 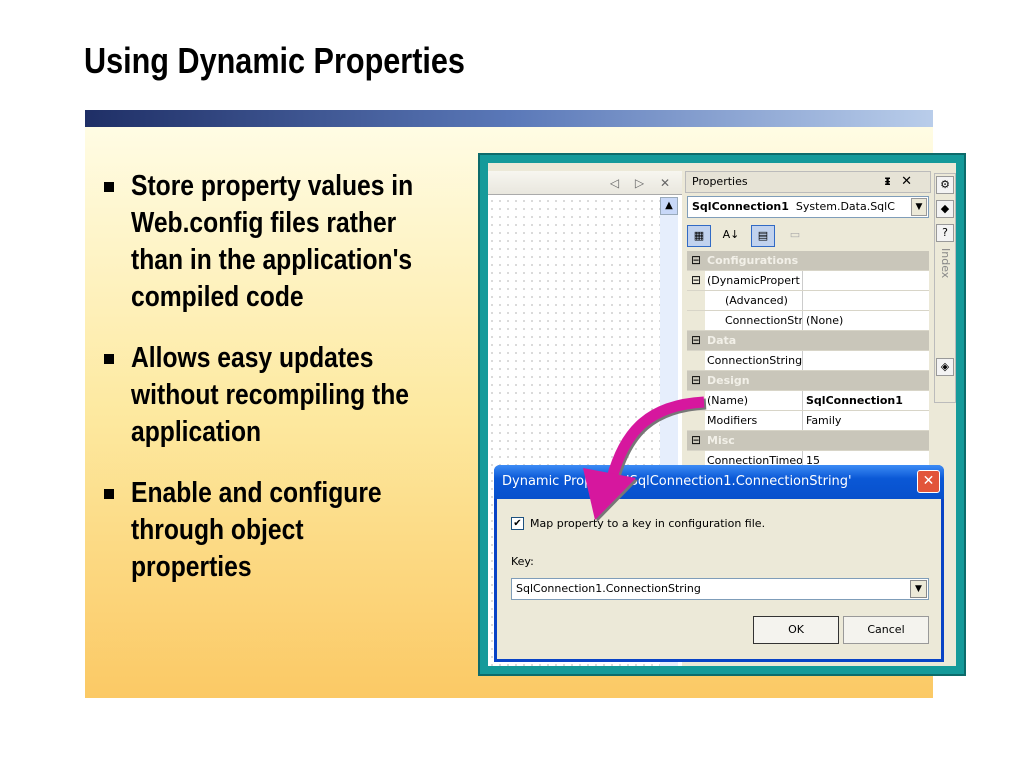 What do you see at coordinates (720, 181) in the screenshot?
I see `properties-title: Properties` at bounding box center [720, 181].